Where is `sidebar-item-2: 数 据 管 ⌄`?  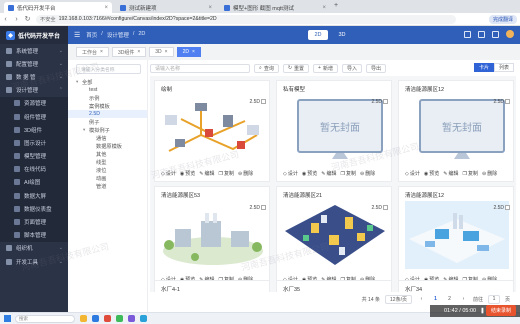
sidebar-item-2: 数 据 管 ⌄ is located at coordinates (34, 76).